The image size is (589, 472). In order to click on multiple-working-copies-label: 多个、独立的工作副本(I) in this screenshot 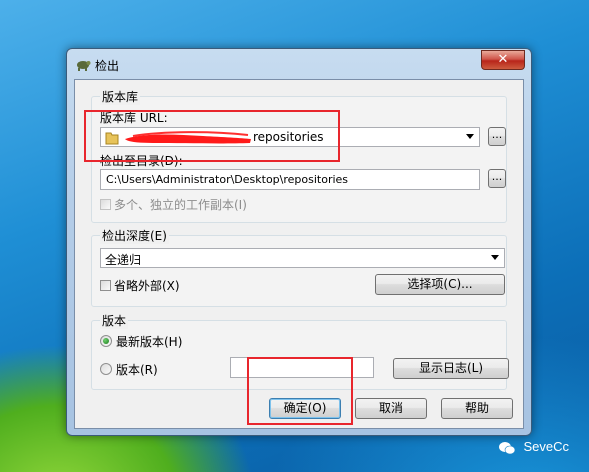, I will do `click(180, 205)`.